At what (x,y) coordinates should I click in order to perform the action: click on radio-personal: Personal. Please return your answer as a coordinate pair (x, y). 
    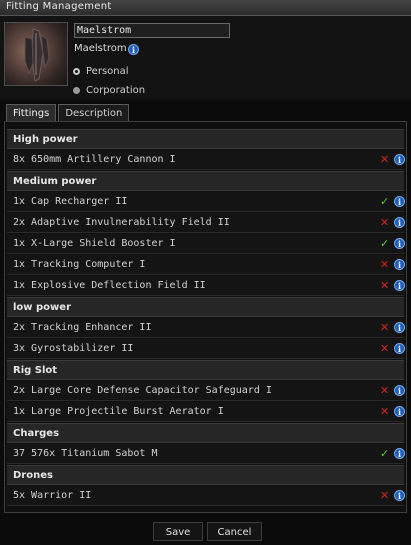
    Looking at the image, I should click on (101, 71).